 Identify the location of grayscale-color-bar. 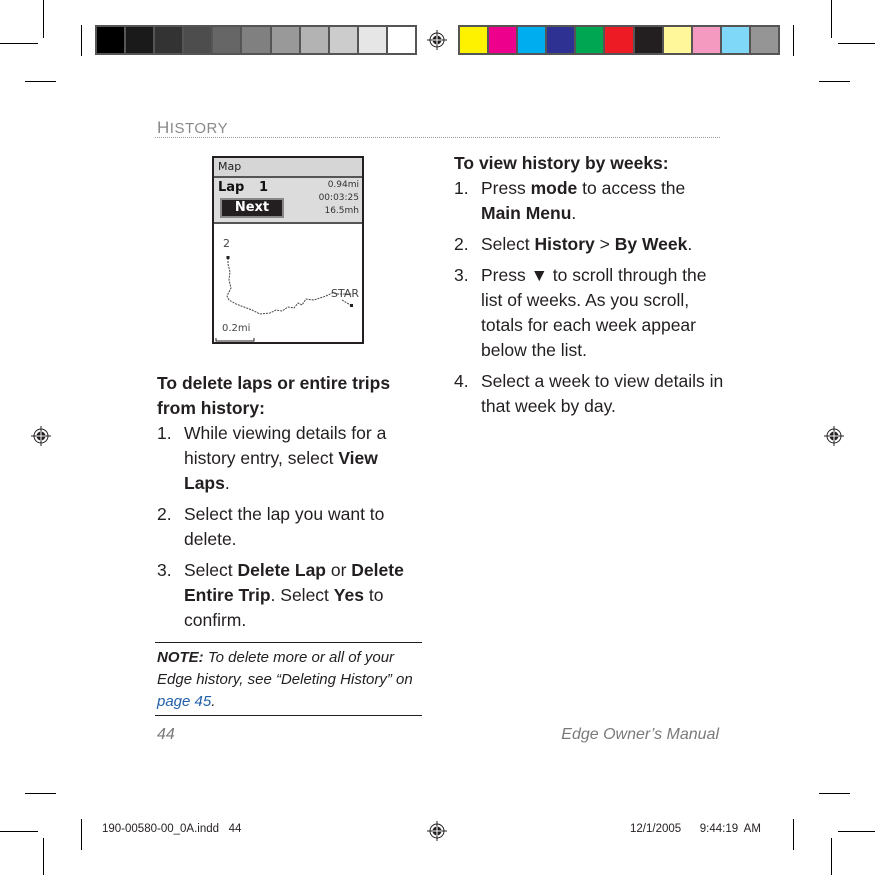
(256, 40).